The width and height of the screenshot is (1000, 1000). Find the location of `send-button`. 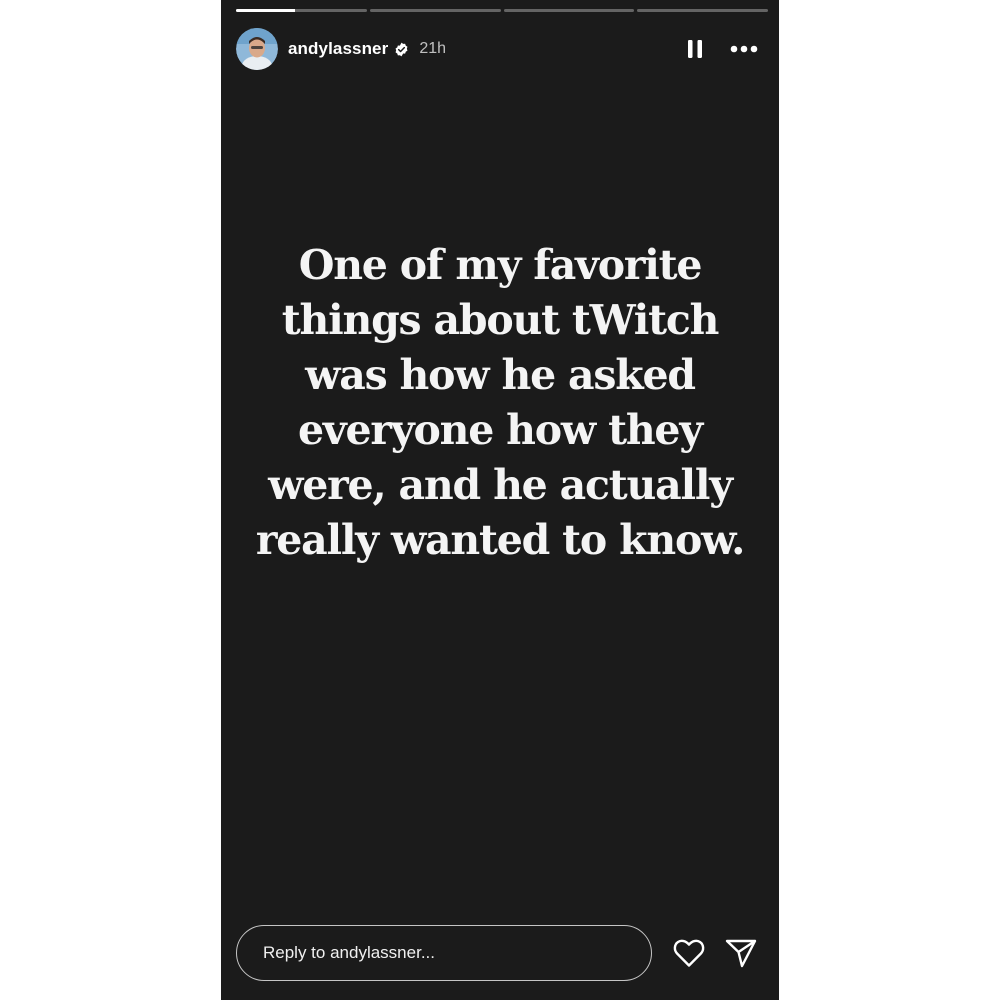

send-button is located at coordinates (741, 953).